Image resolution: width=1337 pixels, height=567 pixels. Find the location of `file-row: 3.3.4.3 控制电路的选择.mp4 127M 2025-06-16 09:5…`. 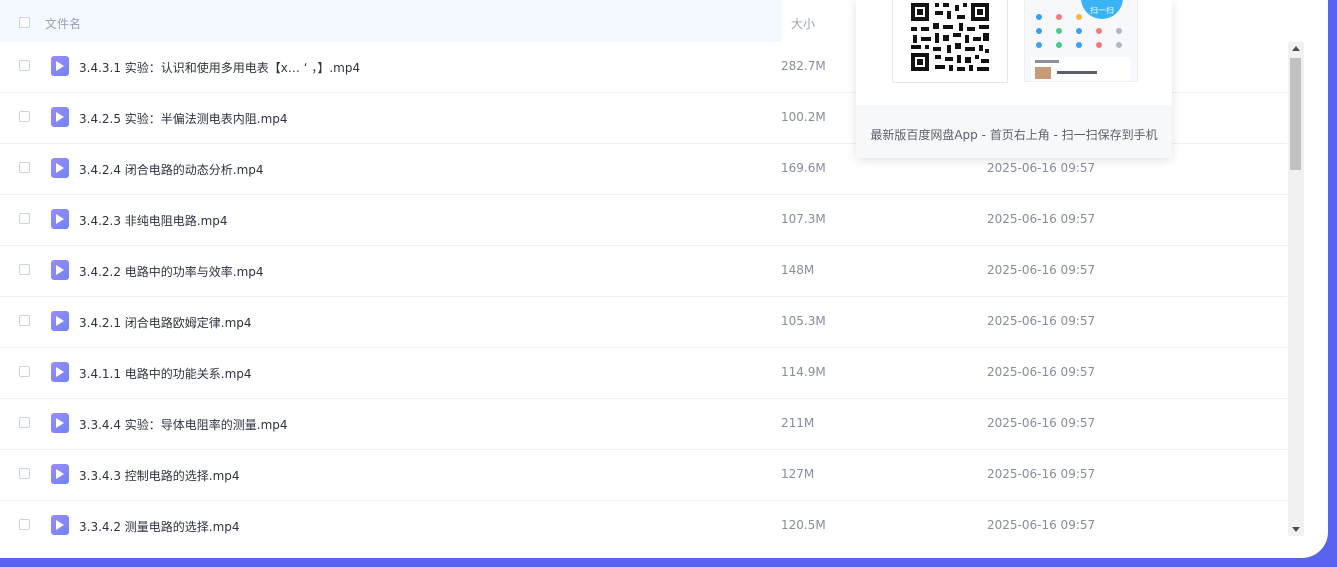

file-row: 3.3.4.3 控制电路的选择.mp4 127M 2025-06-16 09:5… is located at coordinates (643, 475).